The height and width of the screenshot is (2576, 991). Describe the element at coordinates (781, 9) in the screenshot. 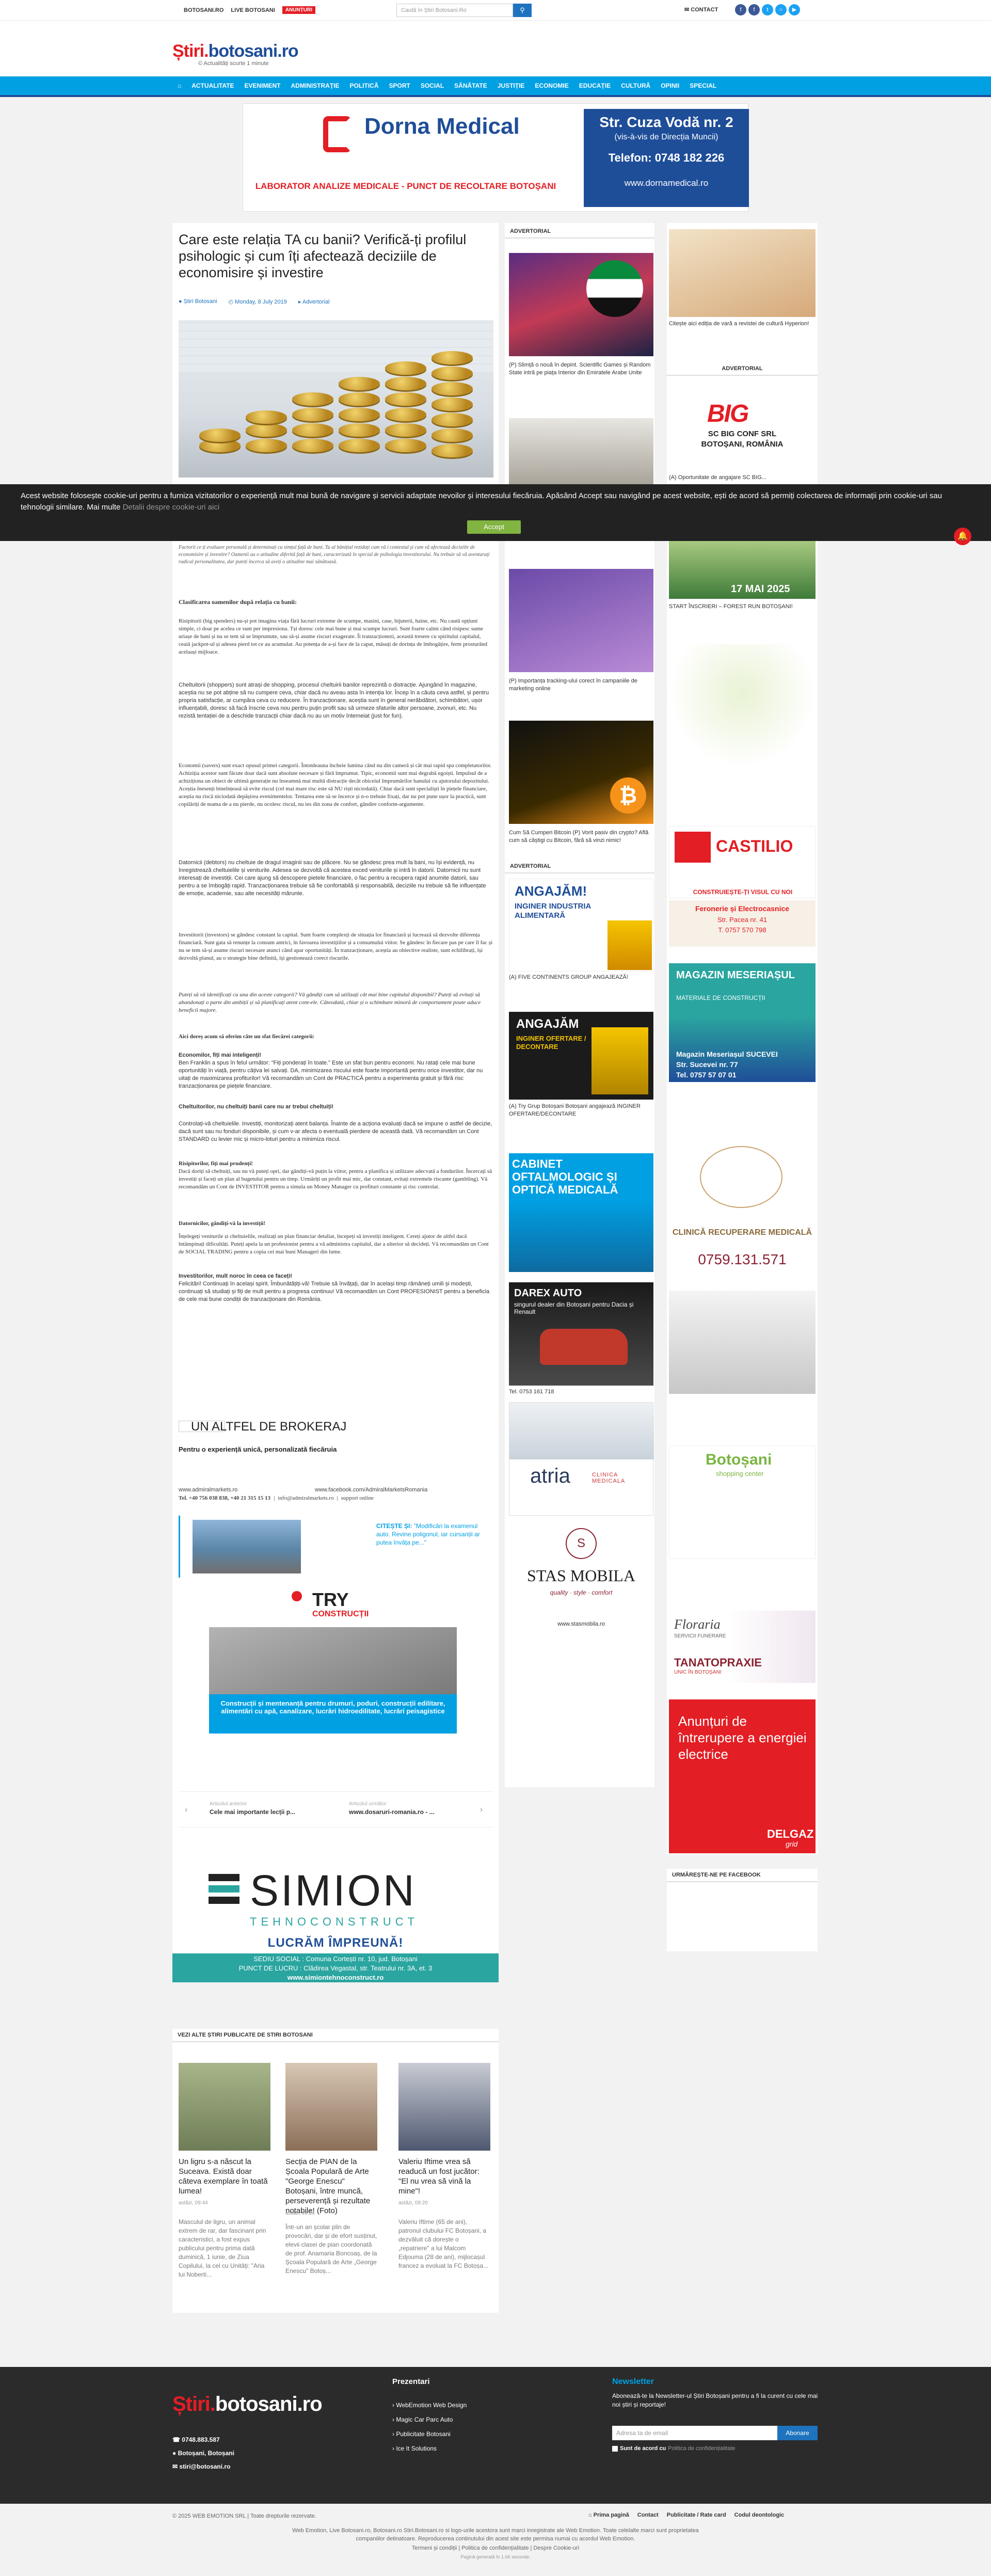

I see `instagram-icon: ○` at that location.